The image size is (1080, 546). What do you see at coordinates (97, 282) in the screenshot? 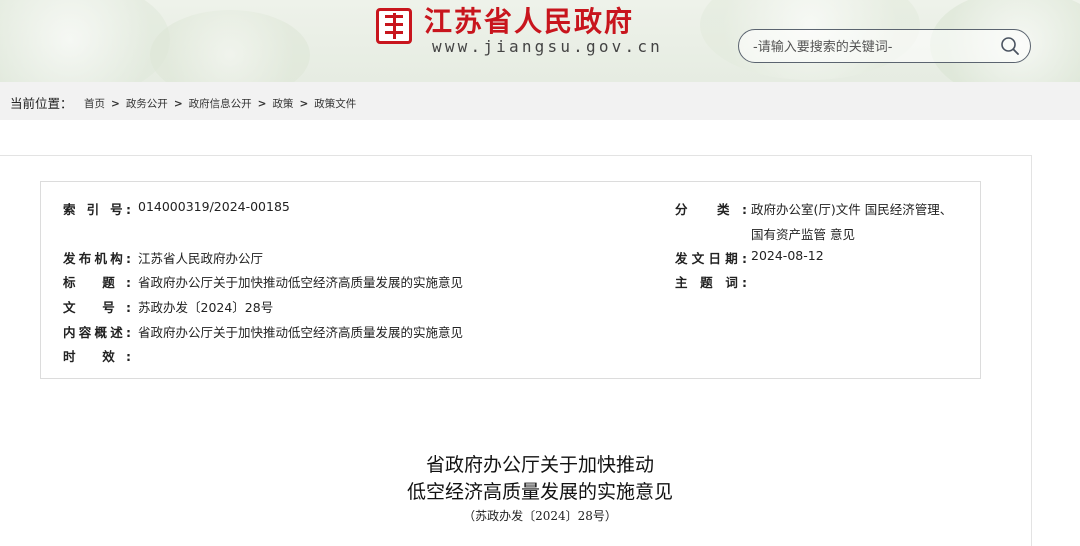
I see `title-label: 标 题:` at bounding box center [97, 282].